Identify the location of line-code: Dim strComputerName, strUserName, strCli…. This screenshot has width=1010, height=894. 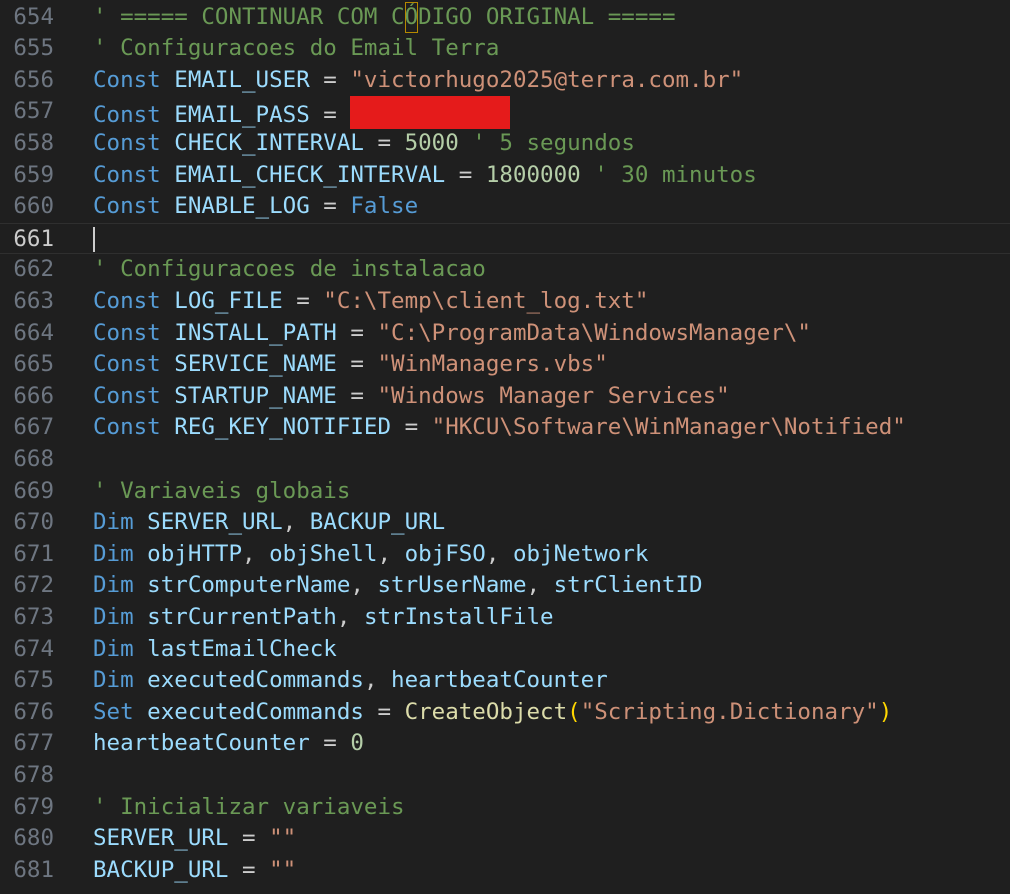
(398, 586).